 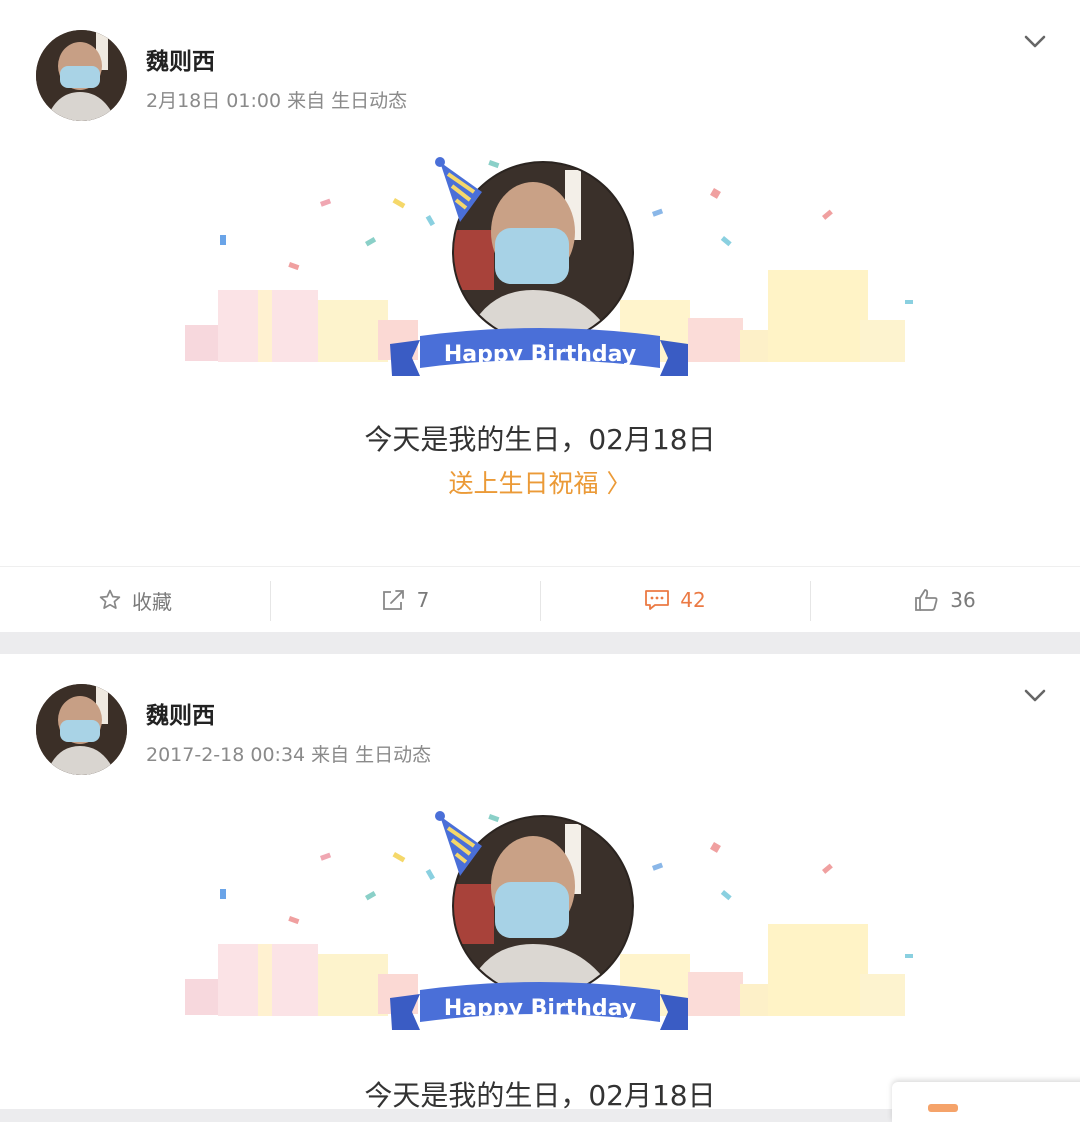 I want to click on post-time: 2017-2-18 00:34, so click(x=226, y=755).